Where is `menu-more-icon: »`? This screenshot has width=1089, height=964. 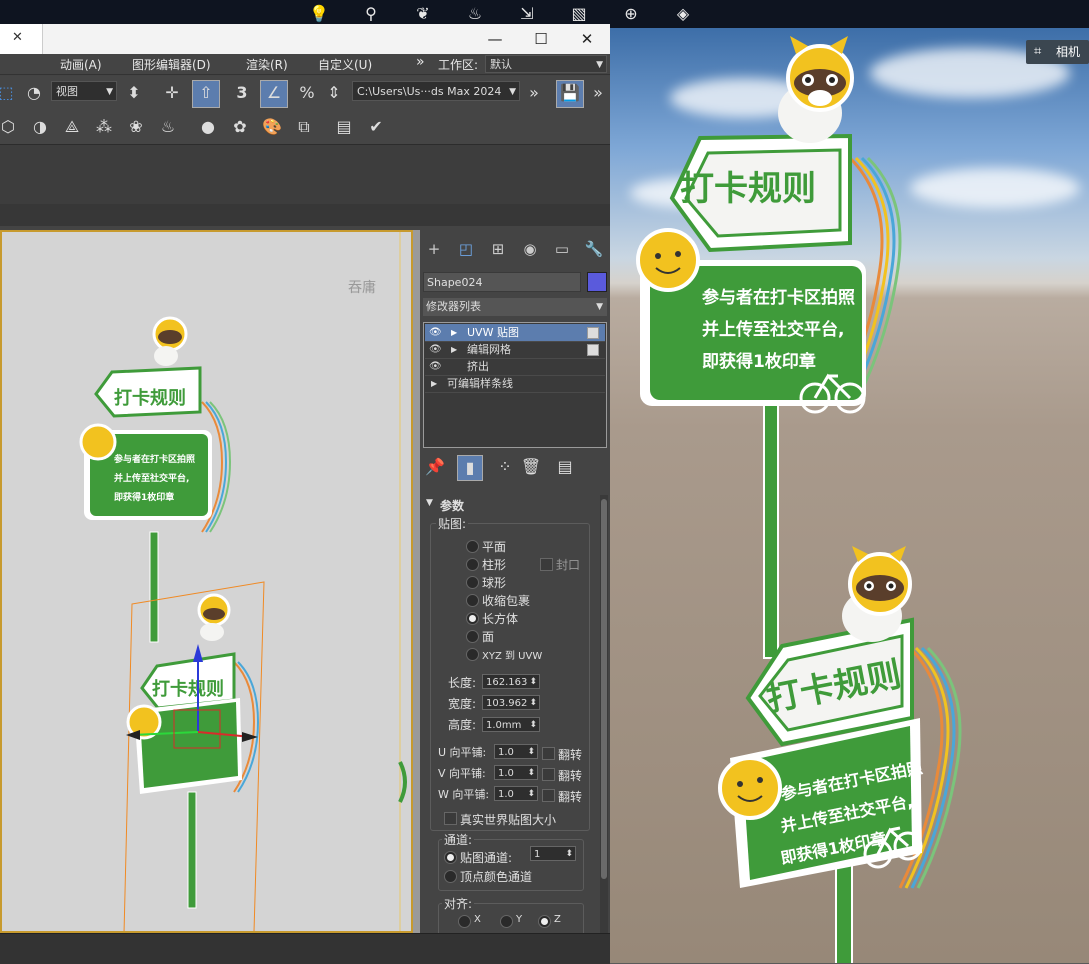
menu-more-icon: » is located at coordinates (420, 62).